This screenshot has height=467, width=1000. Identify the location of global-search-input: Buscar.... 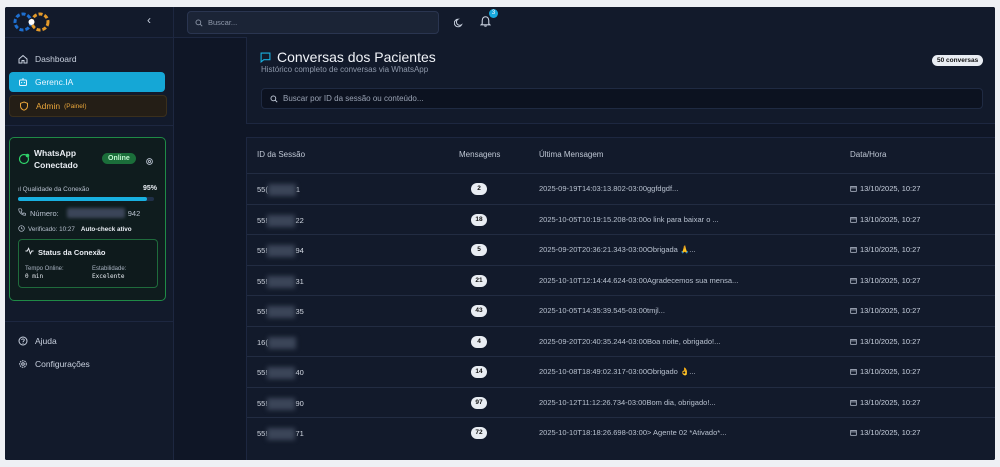
(313, 22).